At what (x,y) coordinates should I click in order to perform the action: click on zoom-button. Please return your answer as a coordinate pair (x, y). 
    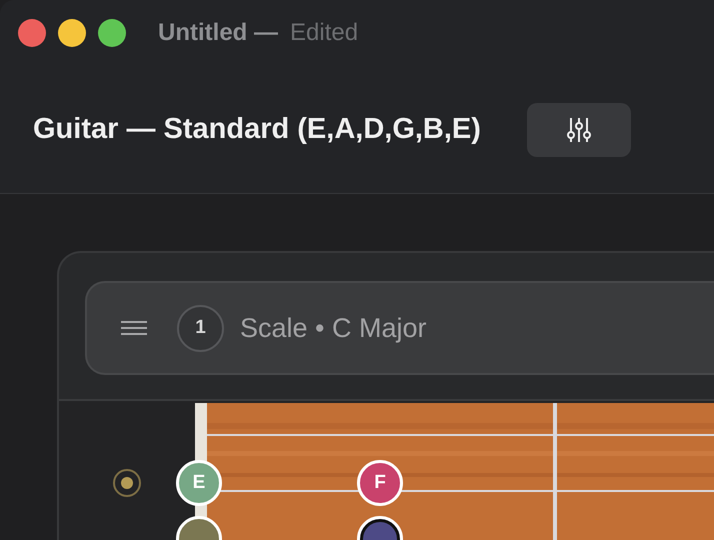
    Looking at the image, I should click on (112, 33).